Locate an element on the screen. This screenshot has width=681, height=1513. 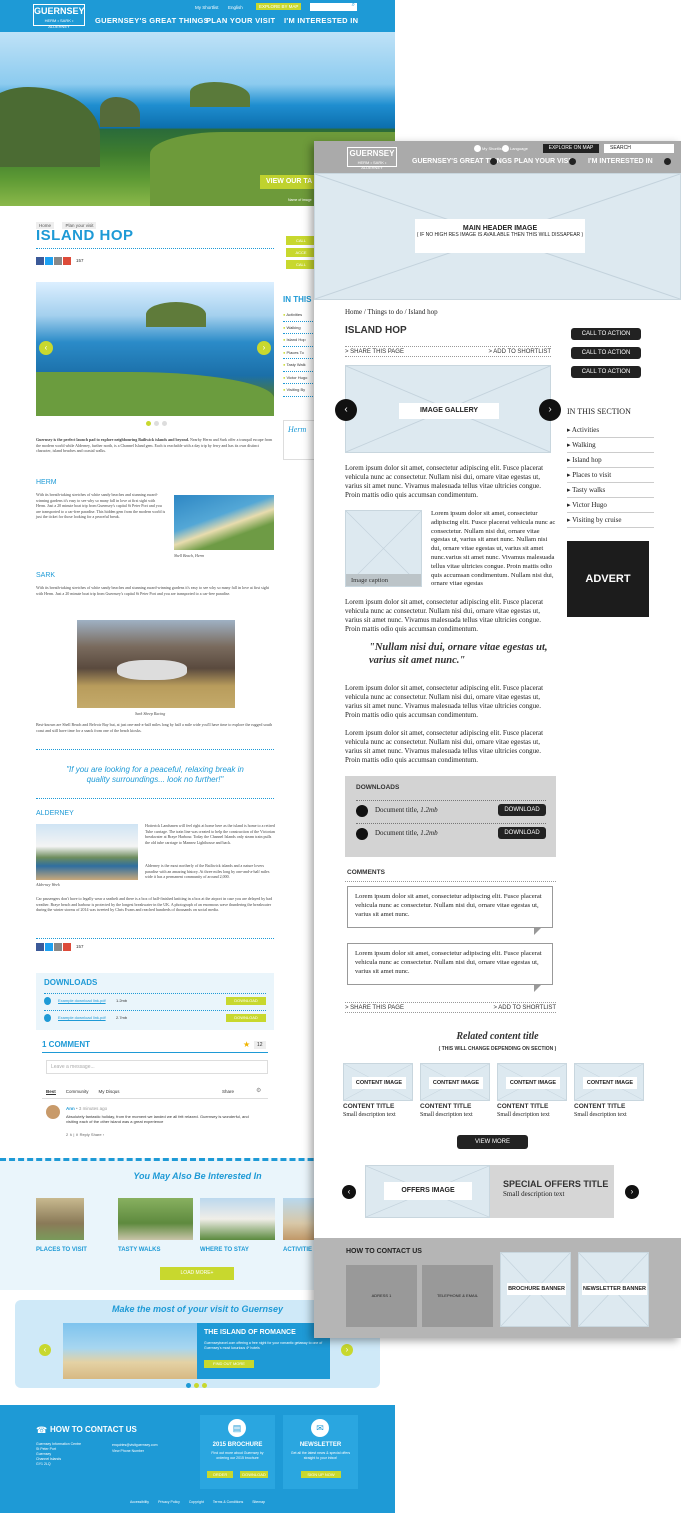
advert-herm: Herm is located at coordinates (299, 440).